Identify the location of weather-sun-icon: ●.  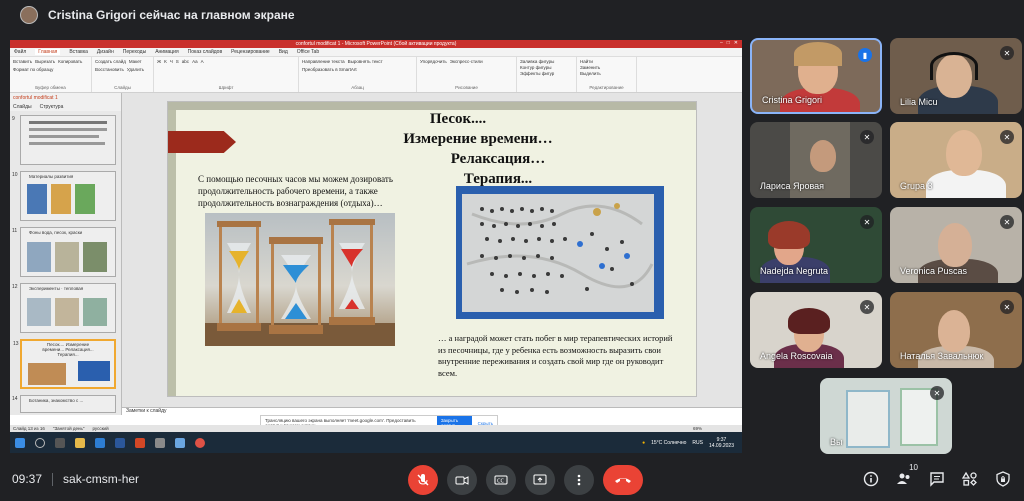
(644, 442).